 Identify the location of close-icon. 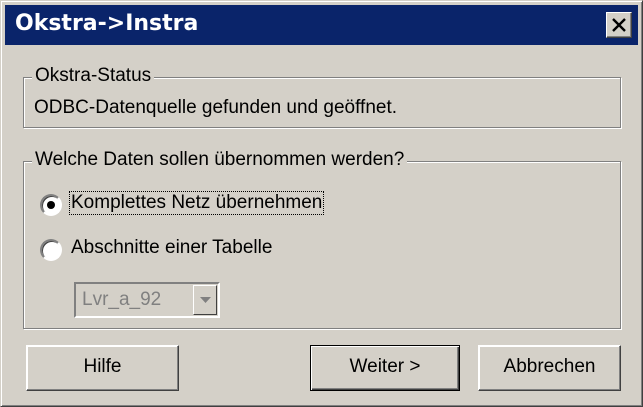
(619, 25).